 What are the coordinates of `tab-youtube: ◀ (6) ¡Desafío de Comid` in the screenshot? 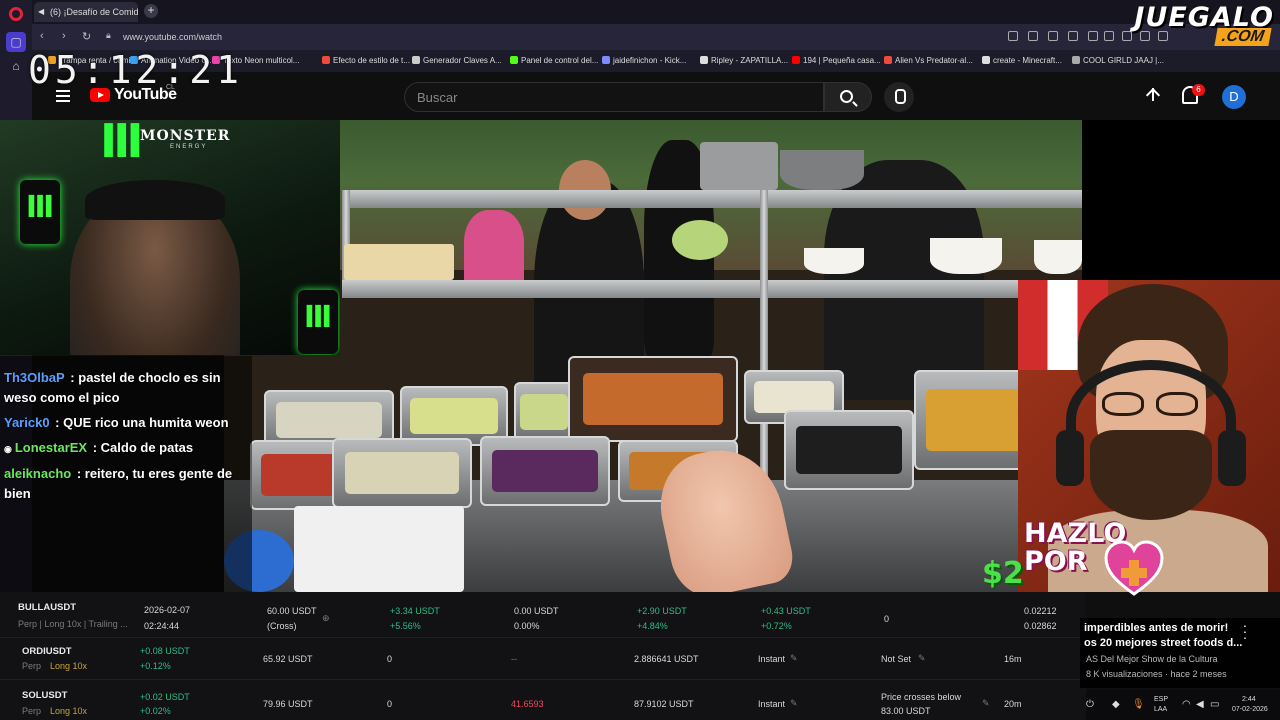 It's located at (86, 12).